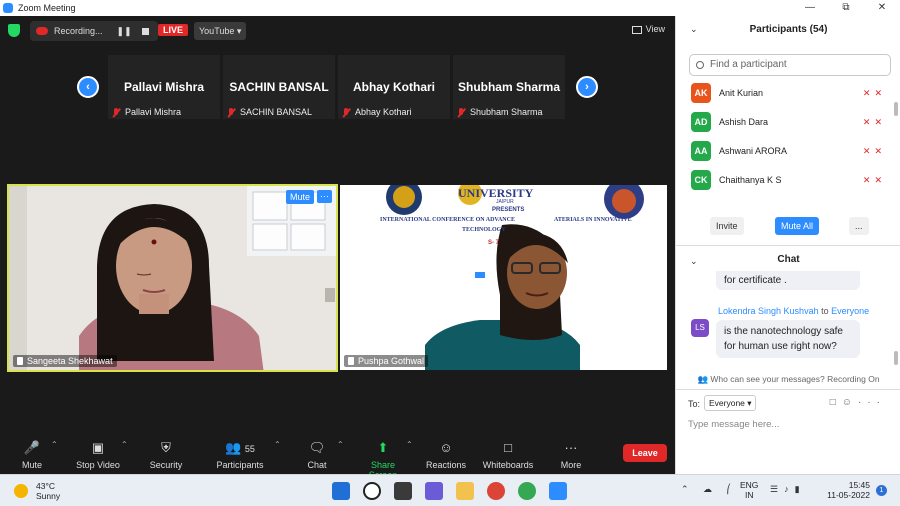 This screenshot has width=900, height=506. I want to click on participant-thumbnail: Abhay Kothari Abhay Kothari, so click(394, 87).